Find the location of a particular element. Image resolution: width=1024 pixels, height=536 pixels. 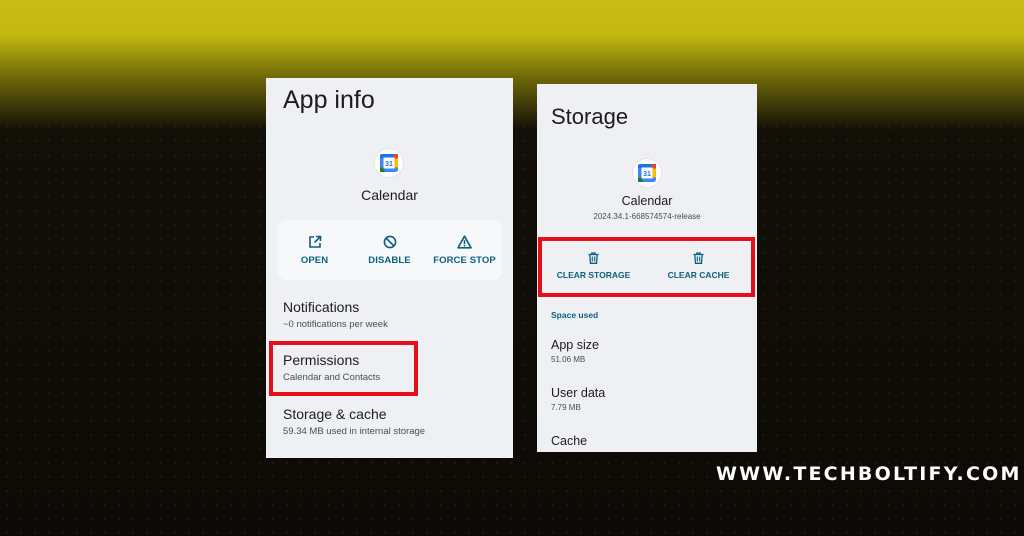

space-used-heading: Space used is located at coordinates (575, 315).